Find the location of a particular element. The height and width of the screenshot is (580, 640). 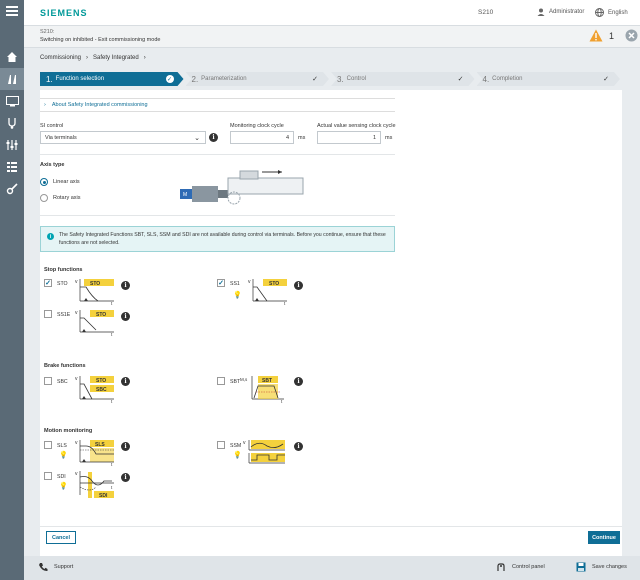

sbt-tag: SBT is located at coordinates (267, 381).